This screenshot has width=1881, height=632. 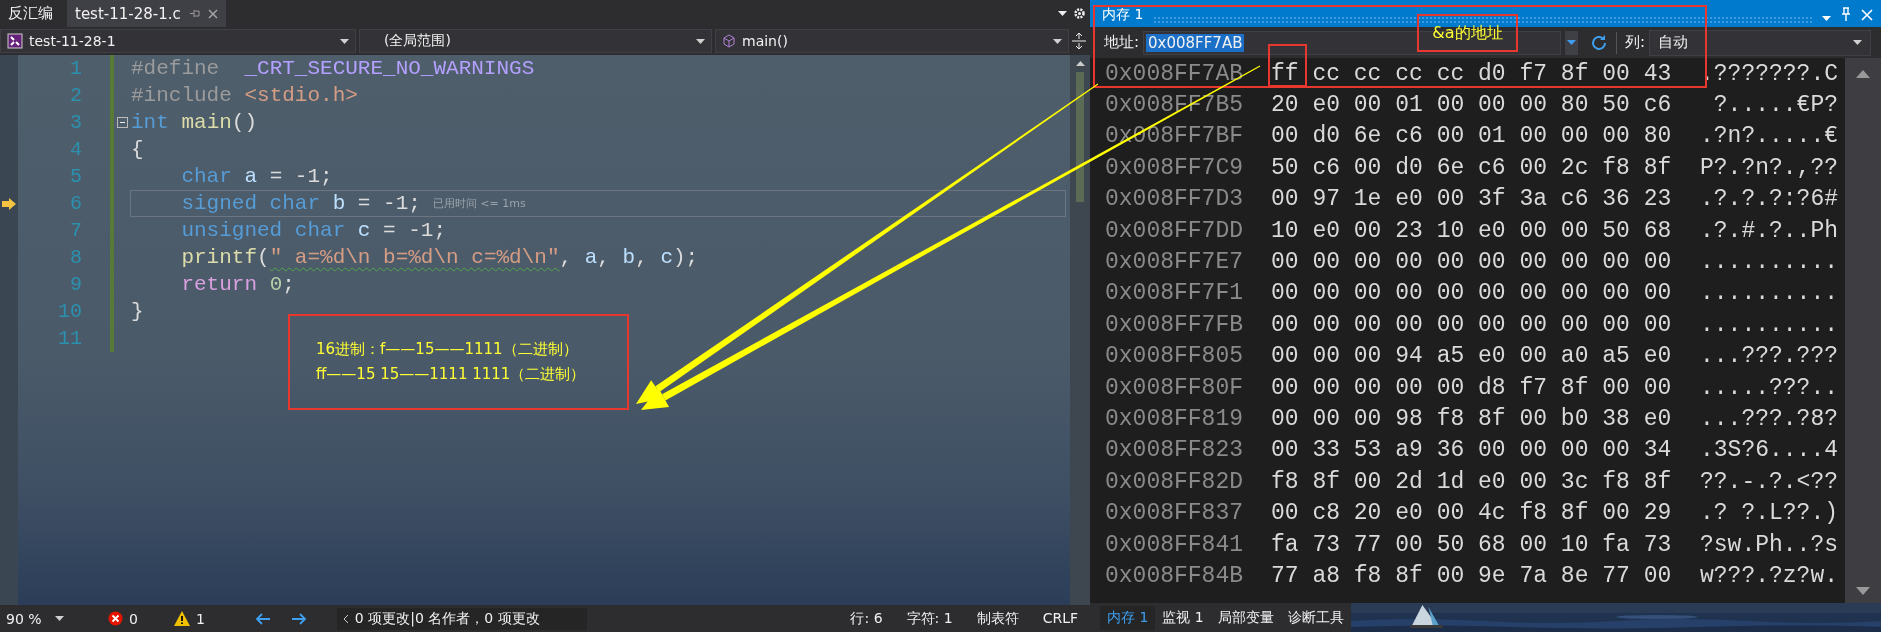 What do you see at coordinates (200, 618) in the screenshot?
I see `warning-count: 1` at bounding box center [200, 618].